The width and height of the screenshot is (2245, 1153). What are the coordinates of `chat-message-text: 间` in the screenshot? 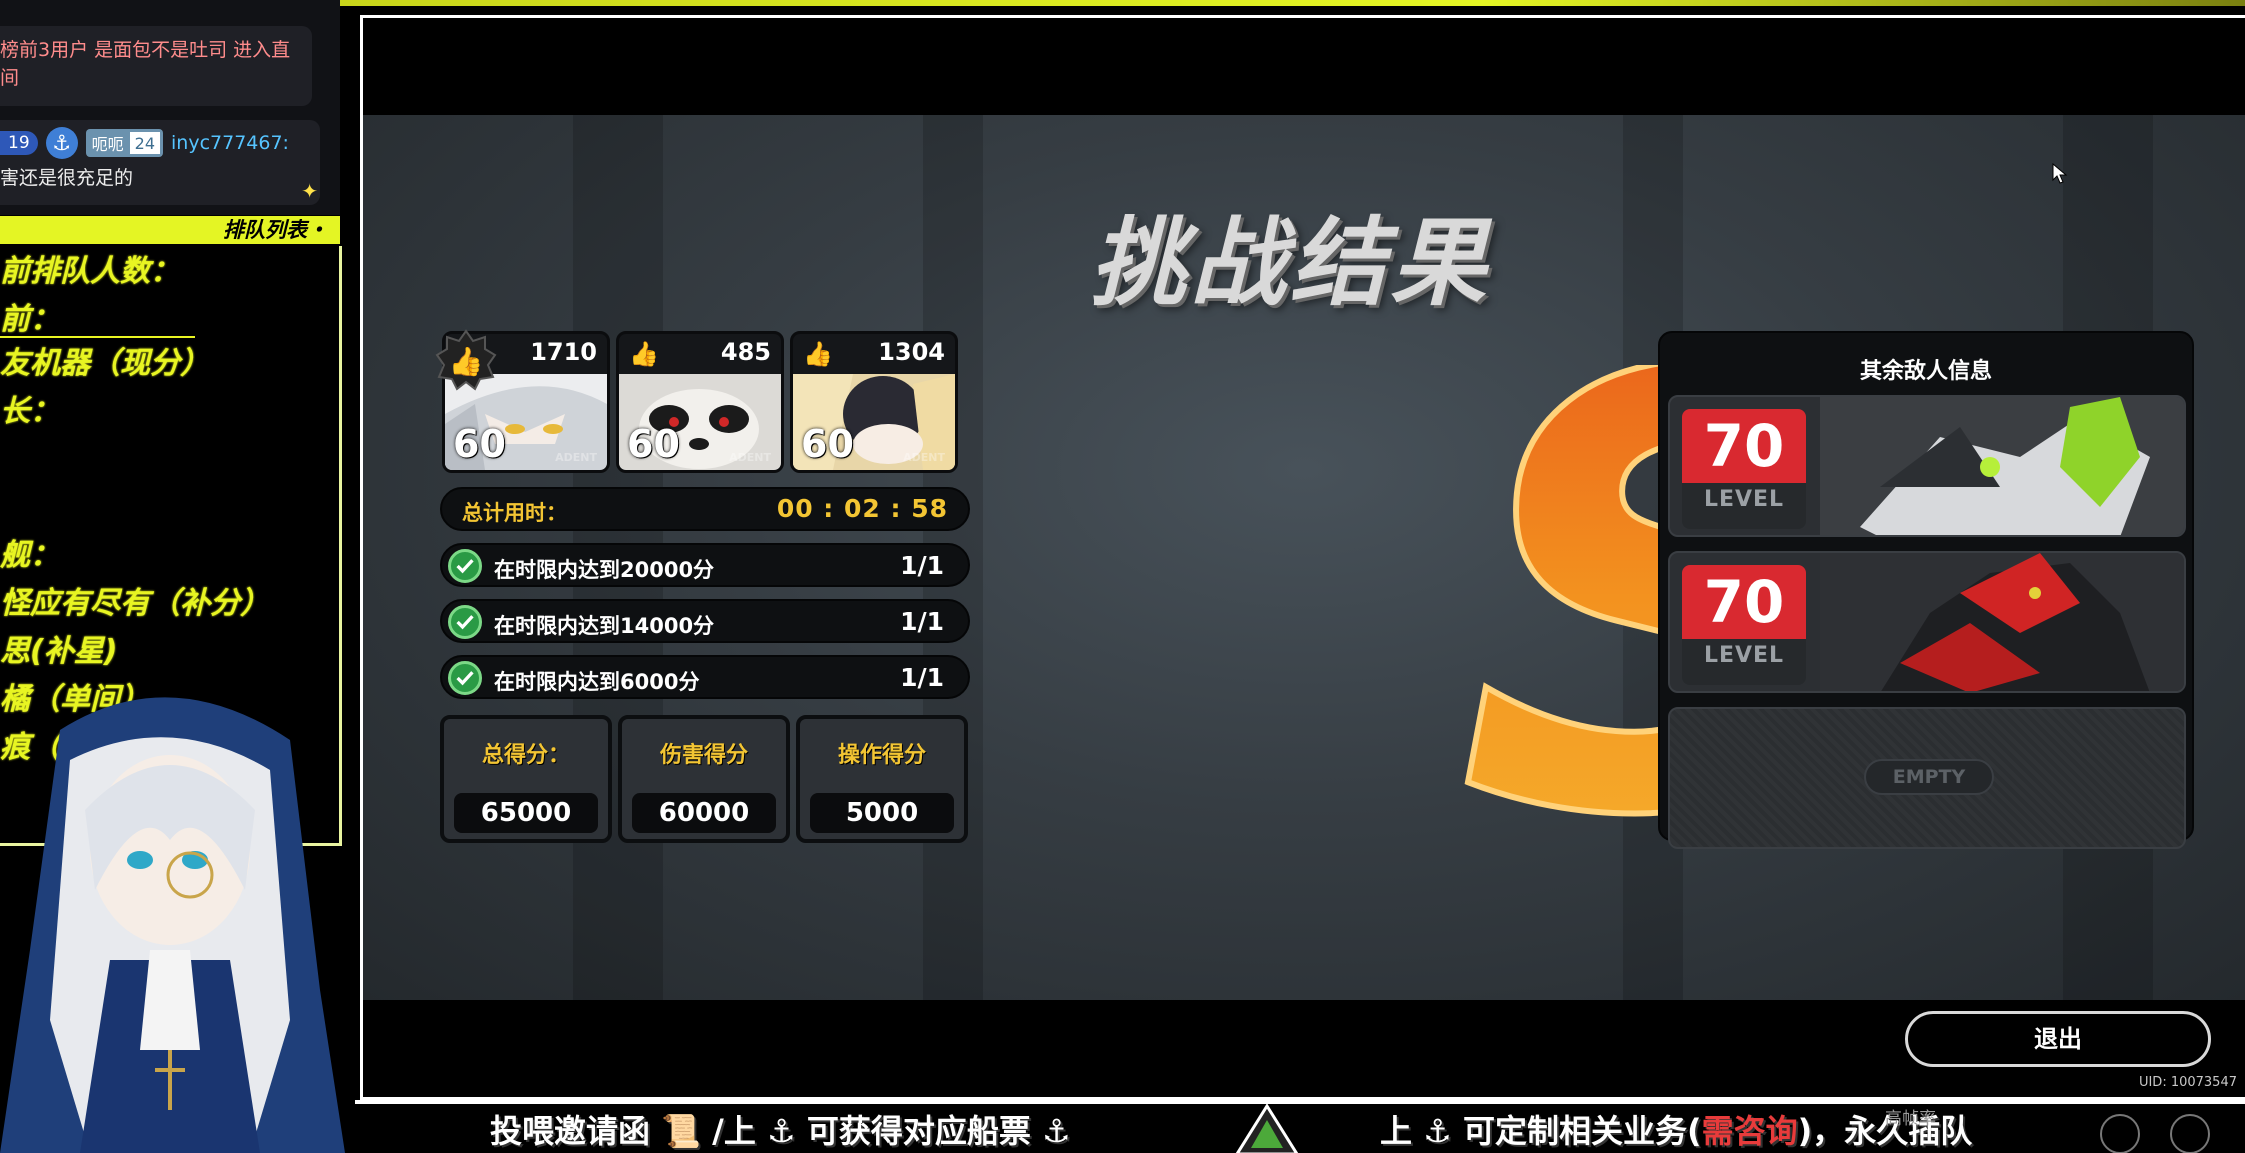 It's located at (10, 78).